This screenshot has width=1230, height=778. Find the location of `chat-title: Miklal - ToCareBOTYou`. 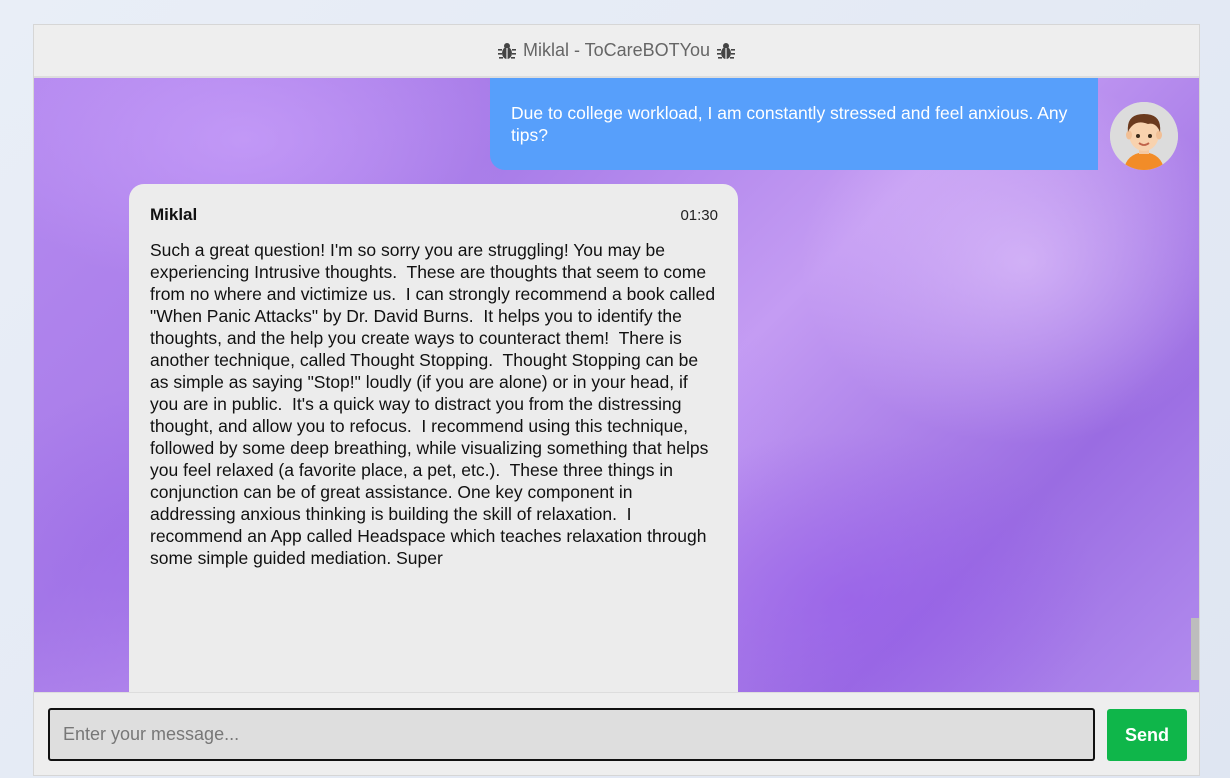

chat-title: Miklal - ToCareBOTYou is located at coordinates (616, 50).